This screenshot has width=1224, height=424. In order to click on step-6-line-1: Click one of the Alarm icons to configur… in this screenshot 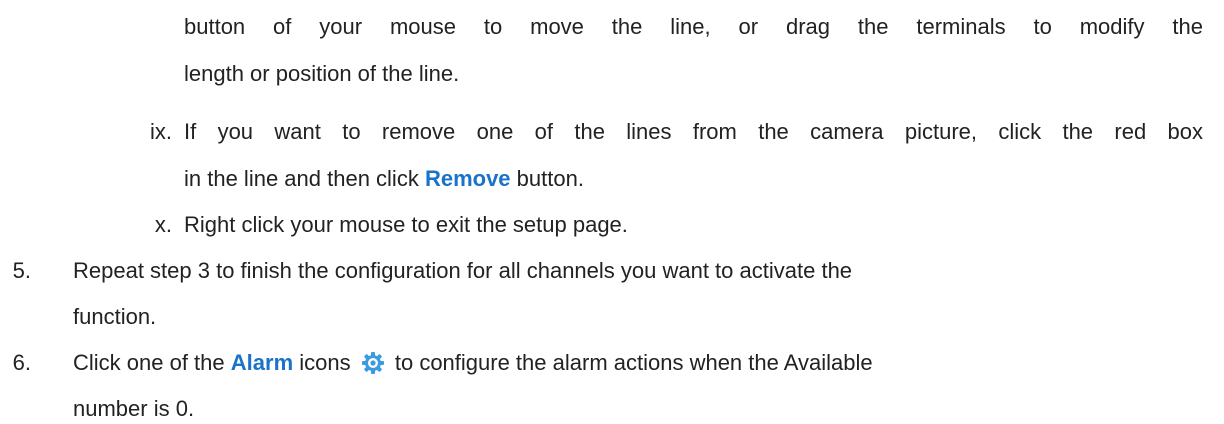, I will do `click(473, 363)`.